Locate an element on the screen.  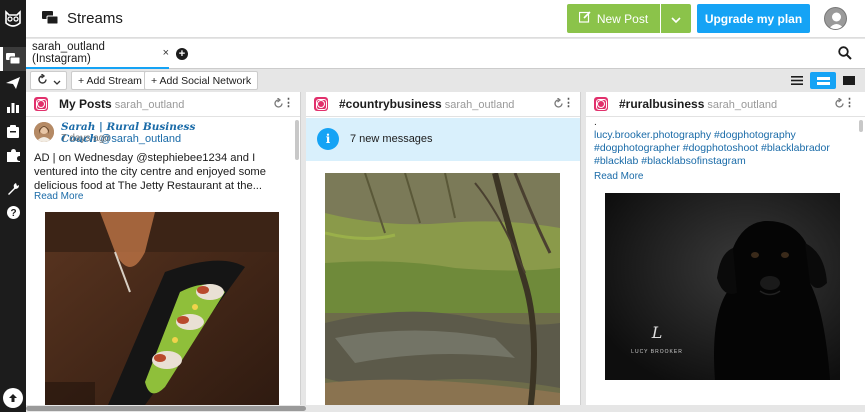
tab-sarah-outland: sarah_outland (Instagram) × is located at coordinates (97, 54).